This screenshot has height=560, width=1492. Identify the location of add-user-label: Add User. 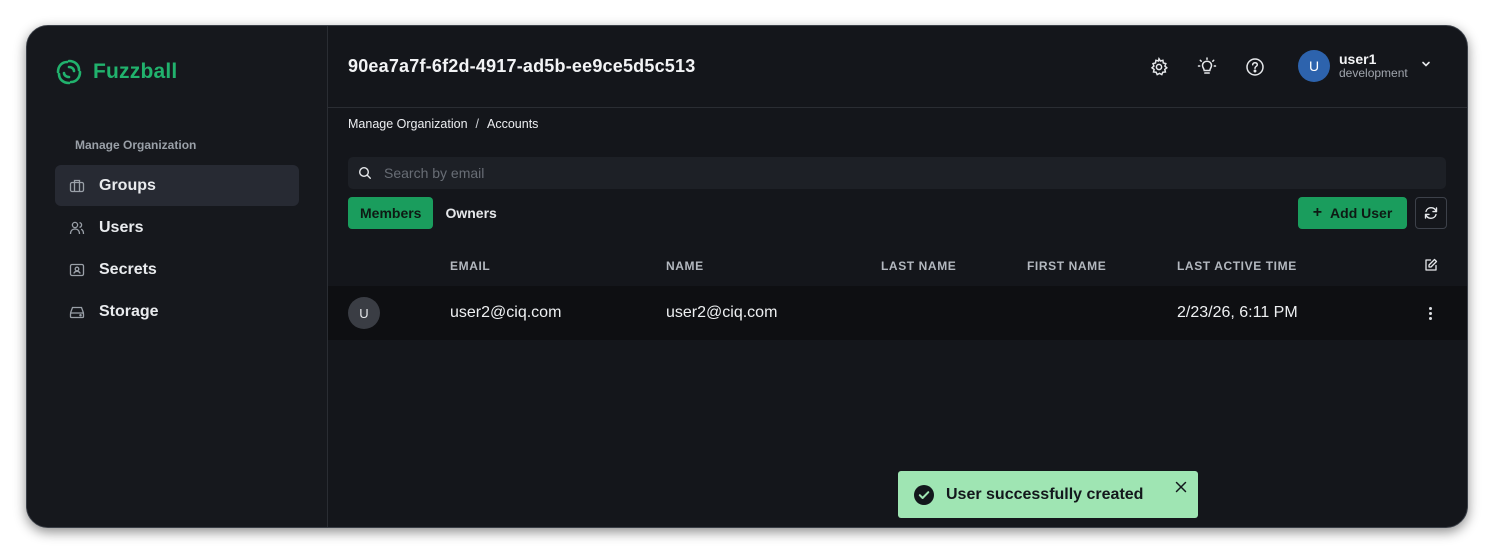
(1361, 213).